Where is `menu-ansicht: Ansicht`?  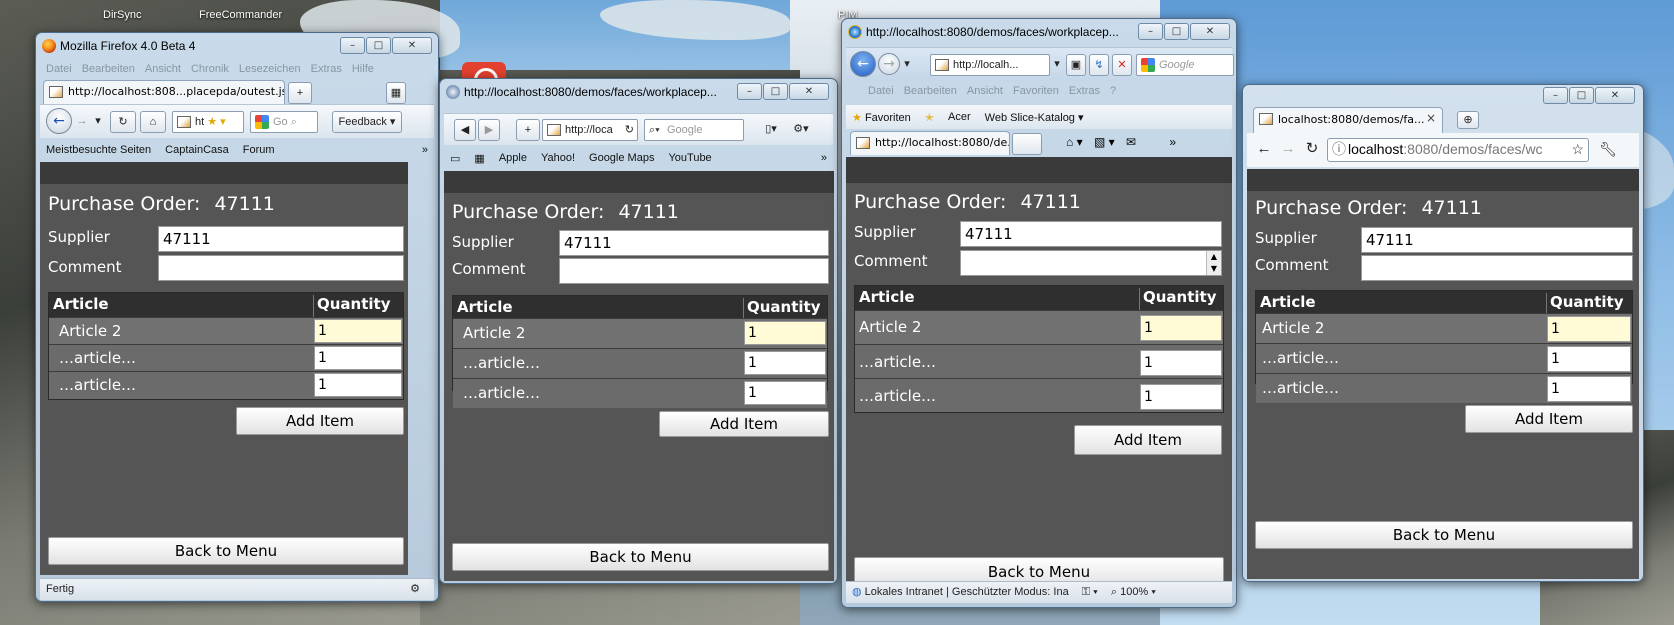 menu-ansicht: Ansicht is located at coordinates (163, 69).